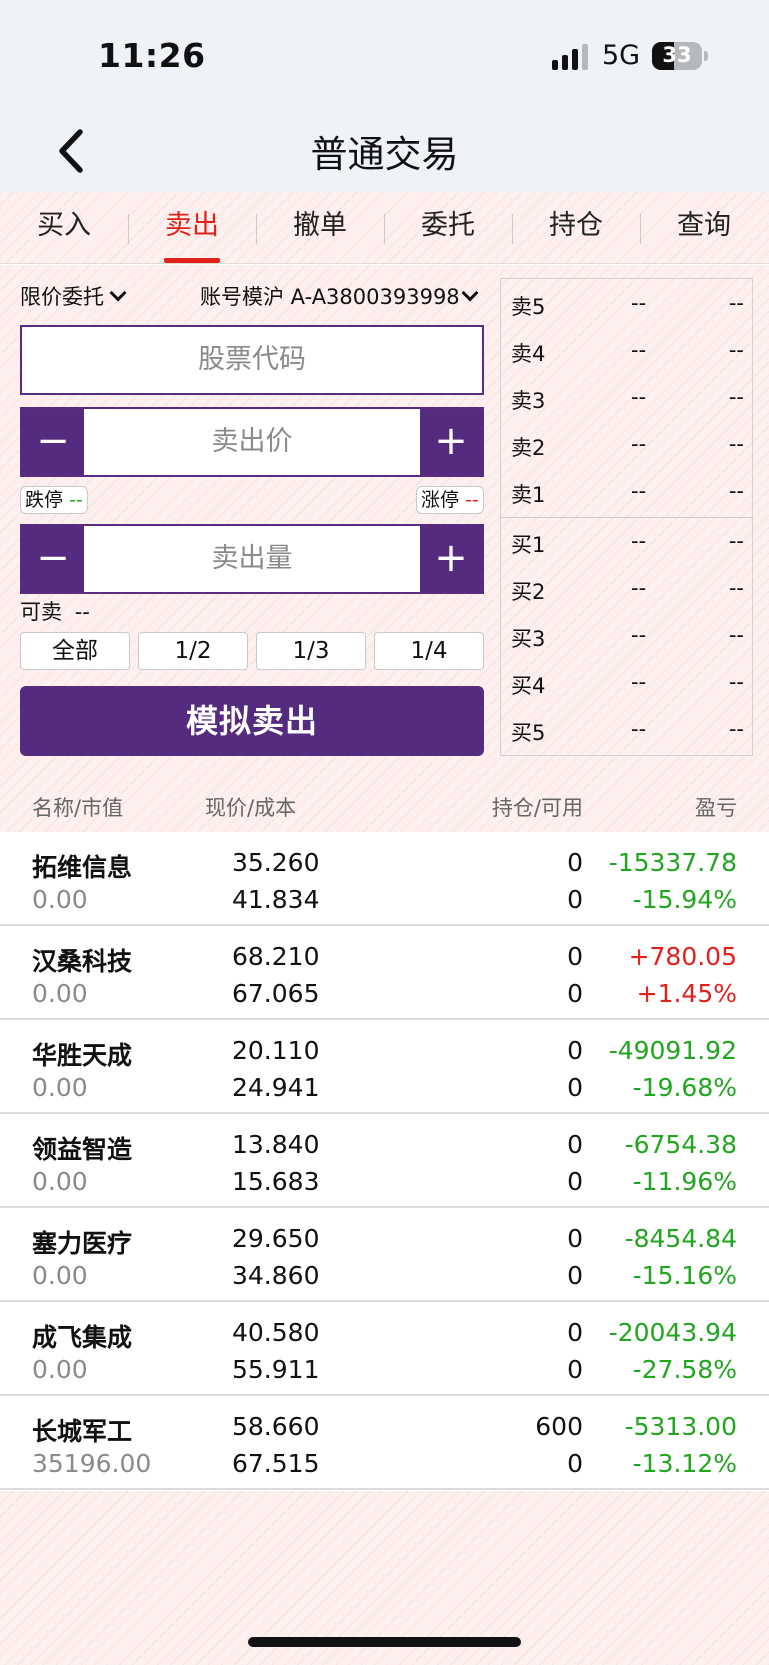  Describe the element at coordinates (451, 559) in the screenshot. I see `quantity-increase-button: +` at that location.